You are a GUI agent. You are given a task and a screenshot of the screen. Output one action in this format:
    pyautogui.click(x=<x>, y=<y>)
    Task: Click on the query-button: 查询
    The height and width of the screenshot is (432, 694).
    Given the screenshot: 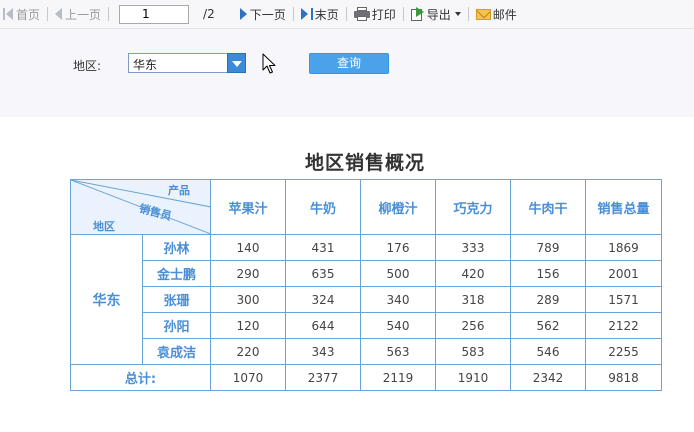 What is the action you would take?
    pyautogui.click(x=349, y=63)
    